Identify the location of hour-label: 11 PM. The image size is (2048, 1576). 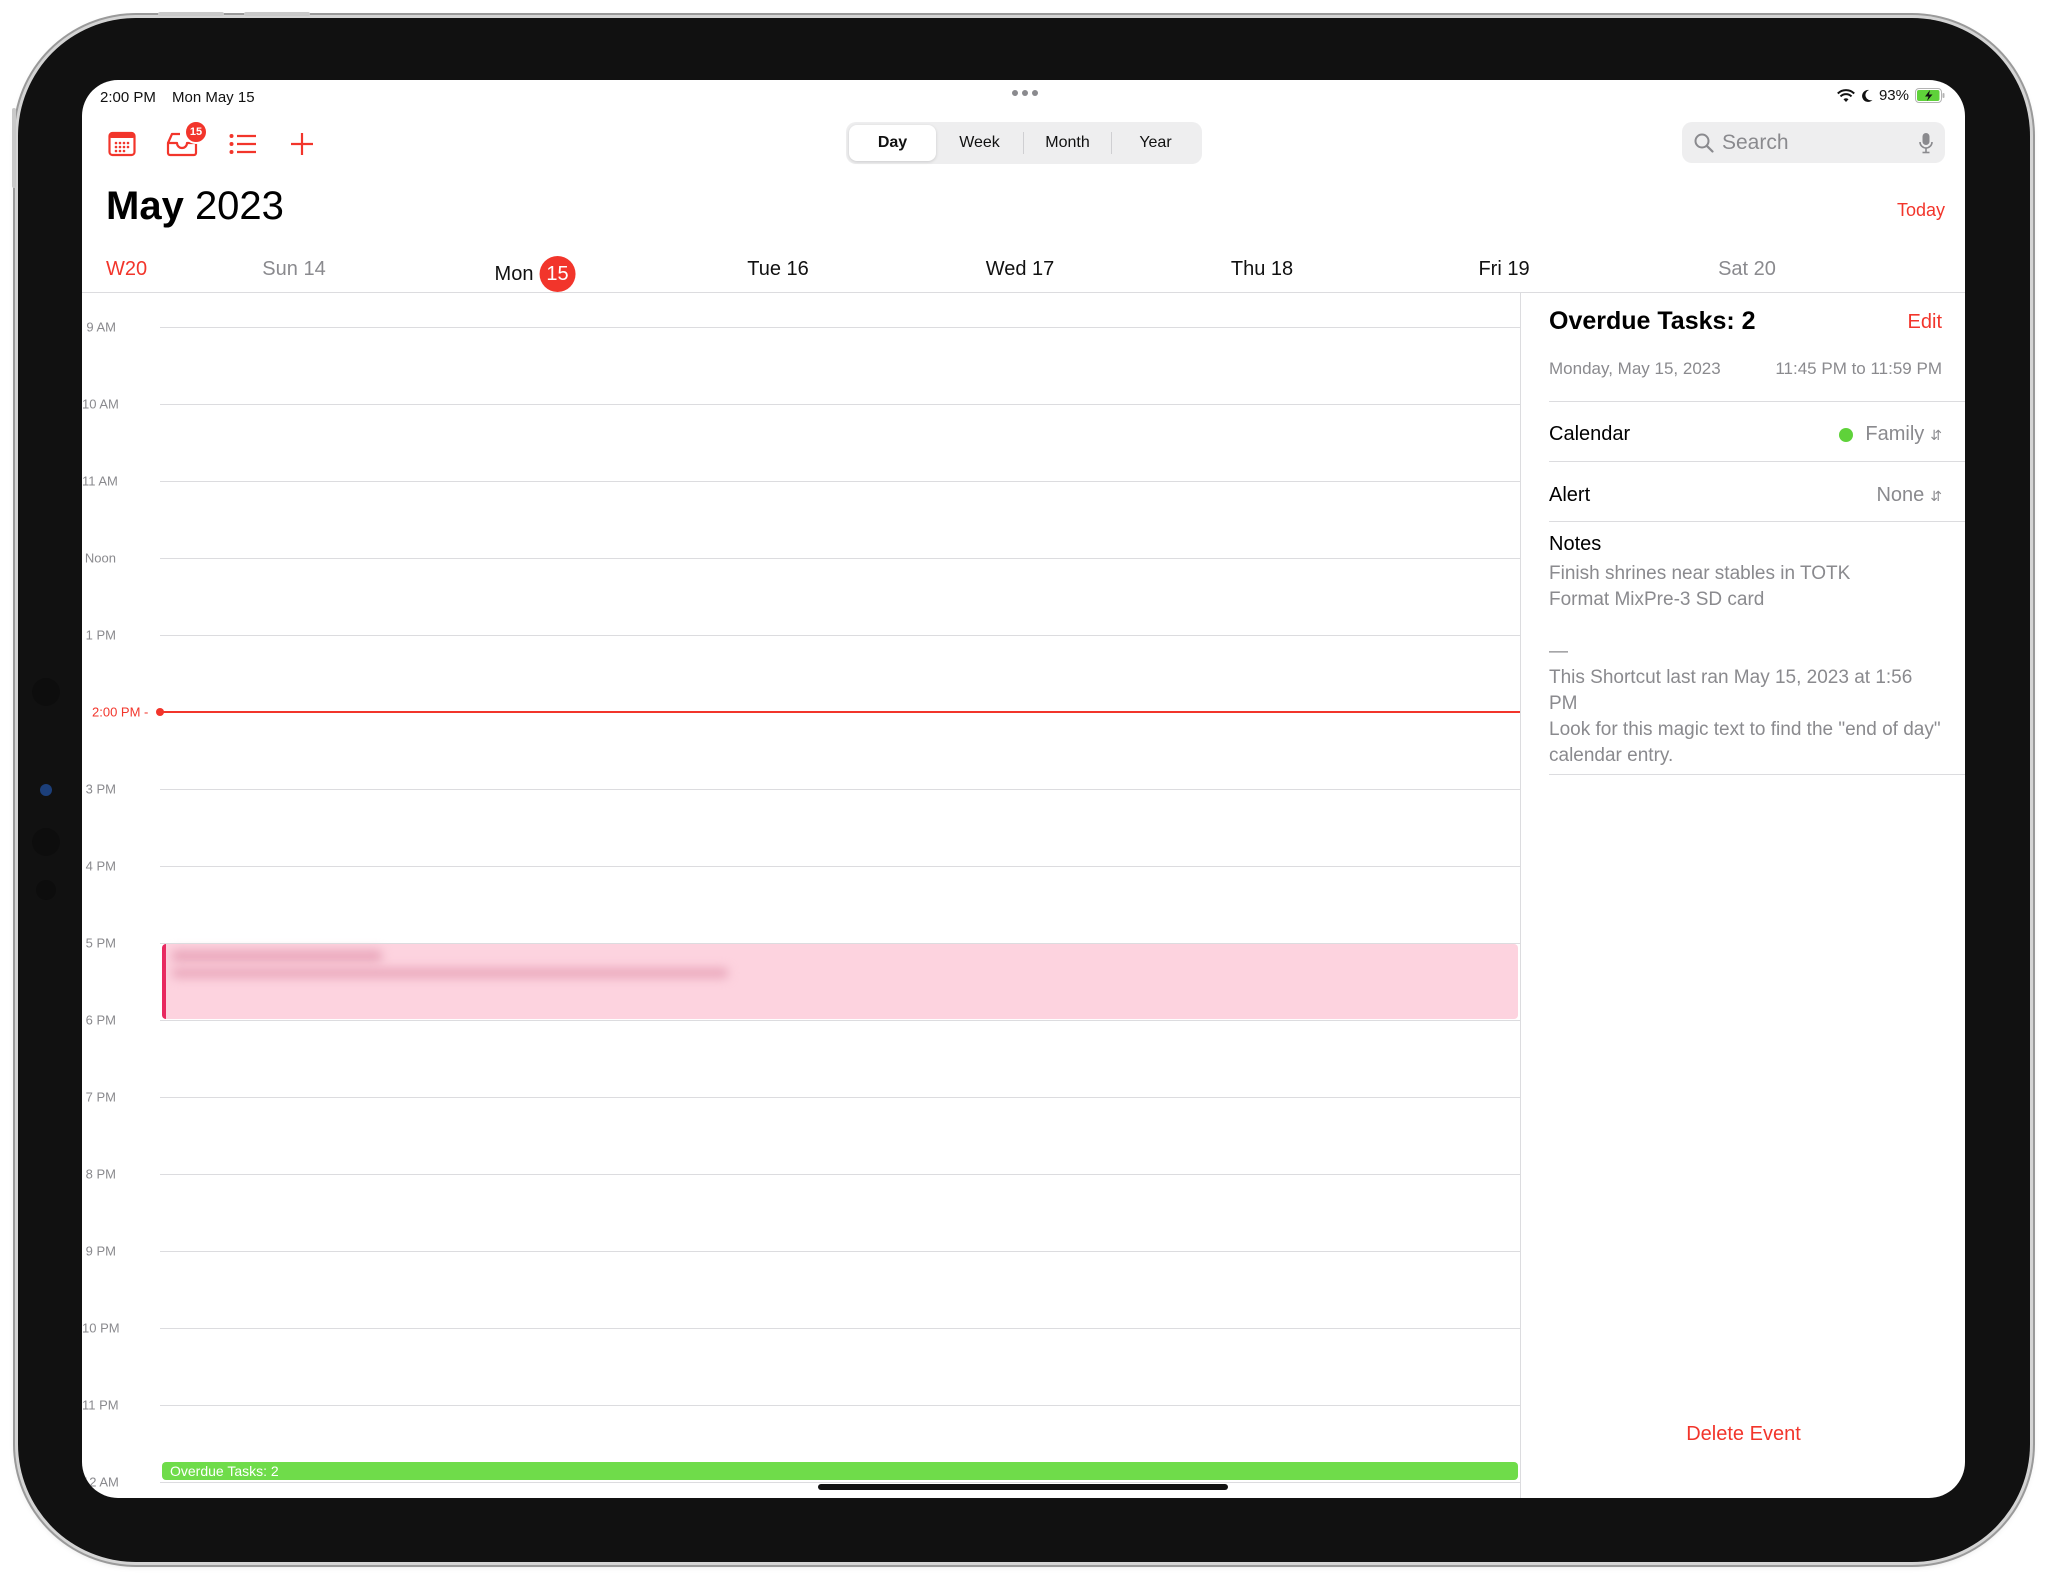
(100, 1405).